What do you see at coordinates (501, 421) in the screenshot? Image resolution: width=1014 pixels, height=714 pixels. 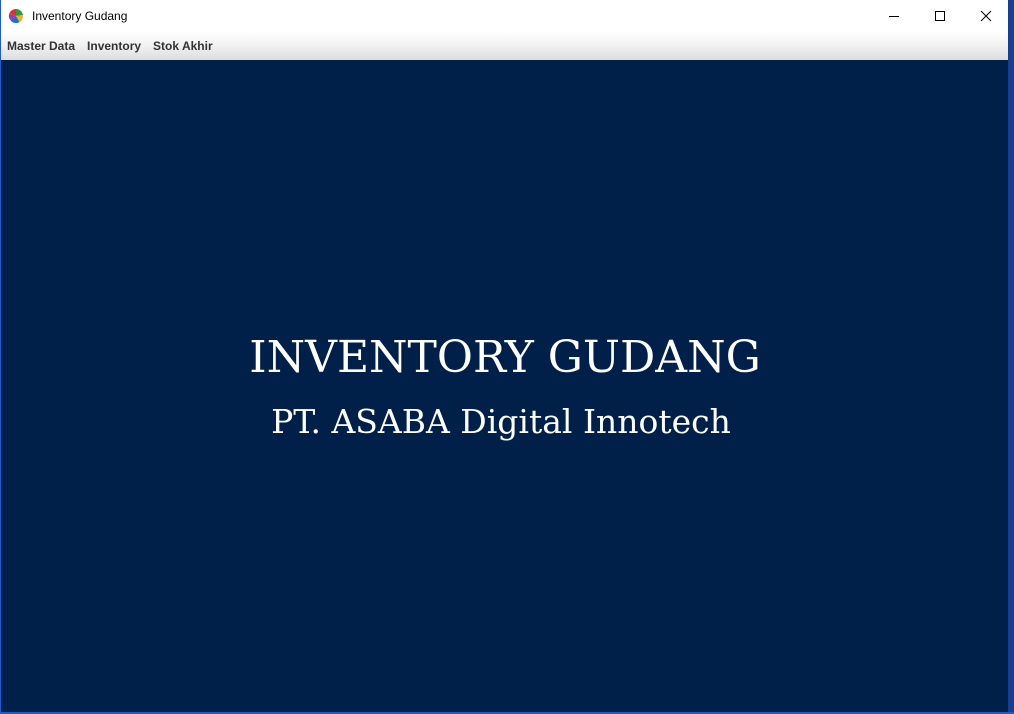 I see `company-name: PT. ASABA Digital Innotech` at bounding box center [501, 421].